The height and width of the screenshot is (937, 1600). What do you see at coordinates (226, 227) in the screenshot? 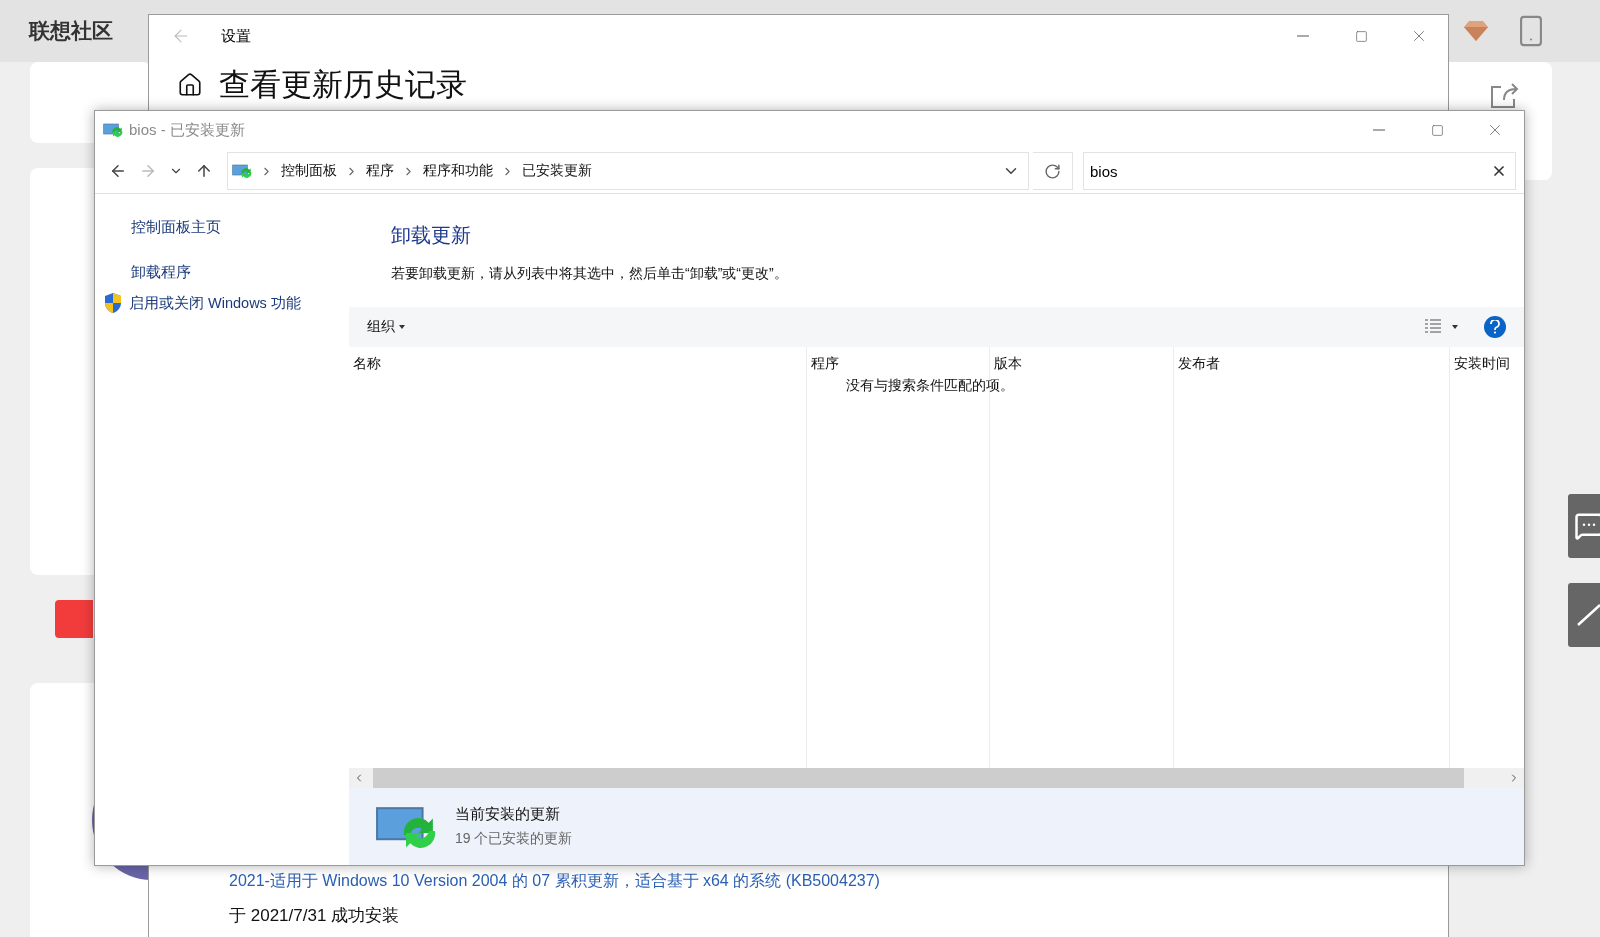
I see `sidebar-link: 控制面板主页` at bounding box center [226, 227].